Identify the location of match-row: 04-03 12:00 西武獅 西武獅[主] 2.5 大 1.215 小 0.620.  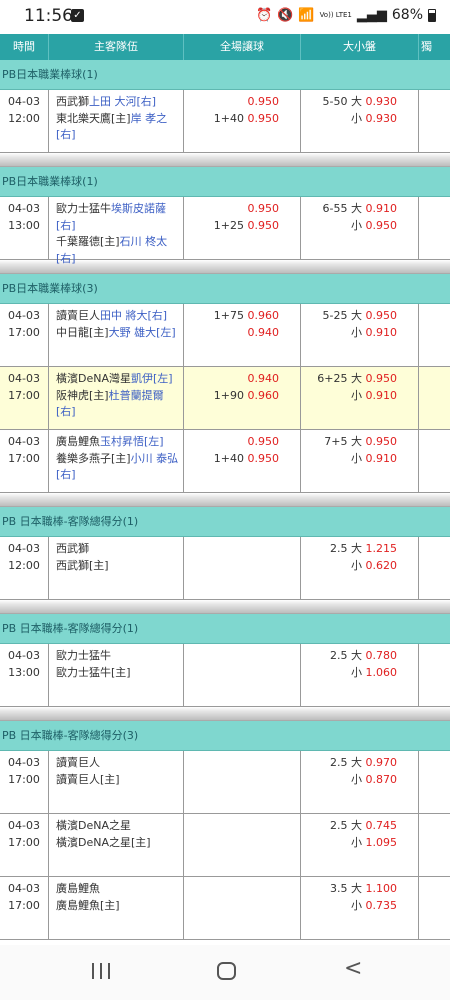
(225, 568).